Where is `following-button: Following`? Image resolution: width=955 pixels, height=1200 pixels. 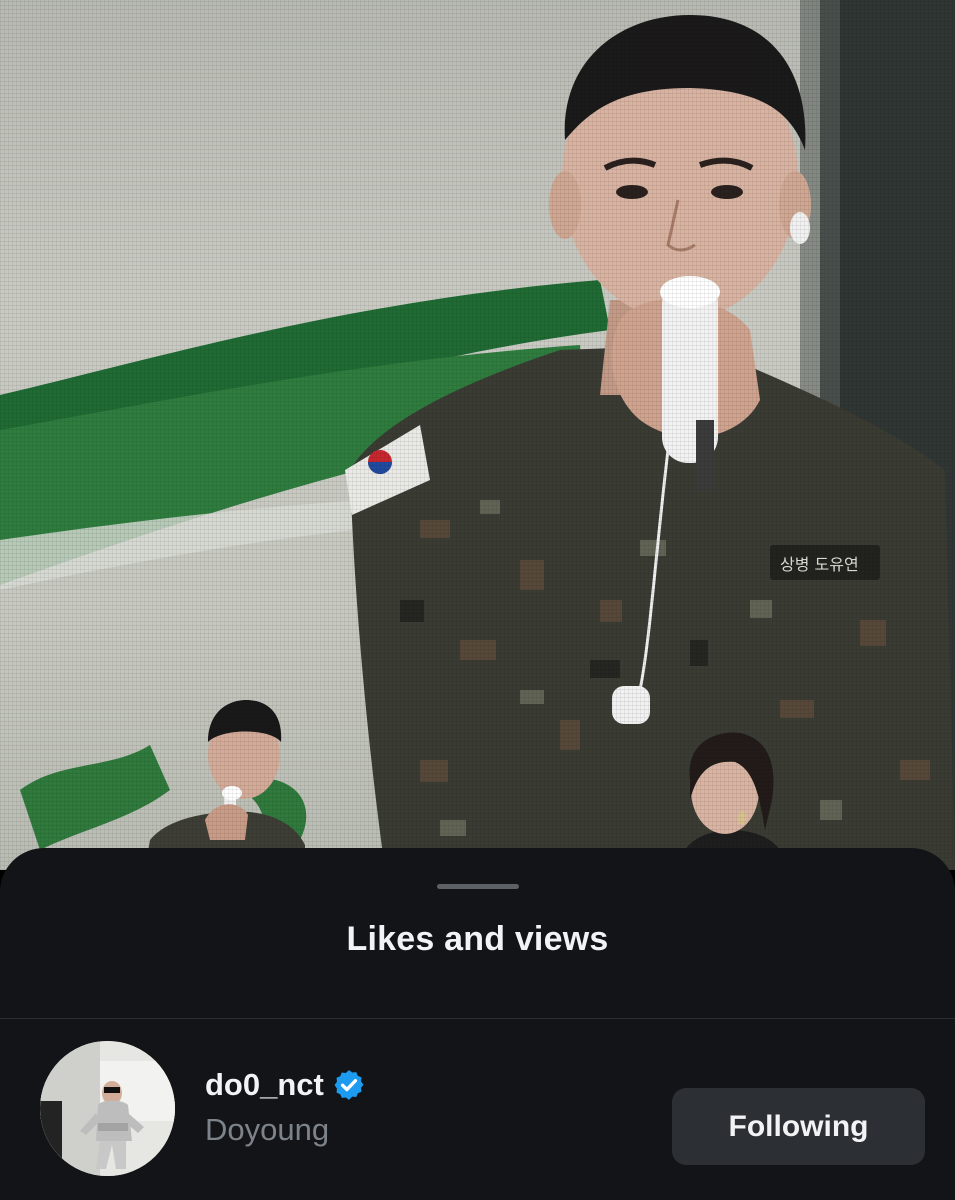 following-button: Following is located at coordinates (798, 1126).